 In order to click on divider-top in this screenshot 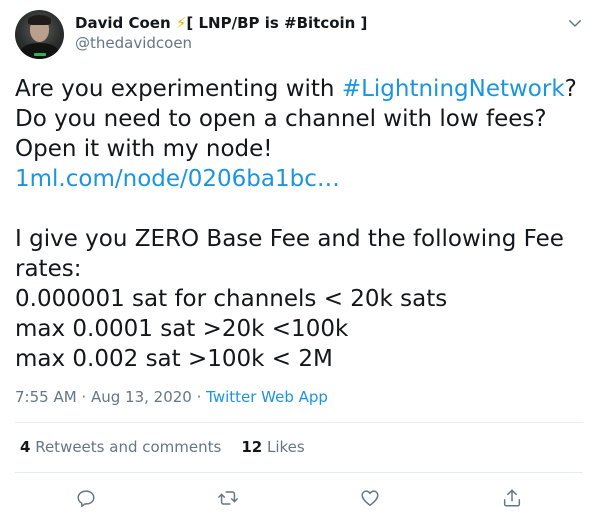, I will do `click(299, 422)`.